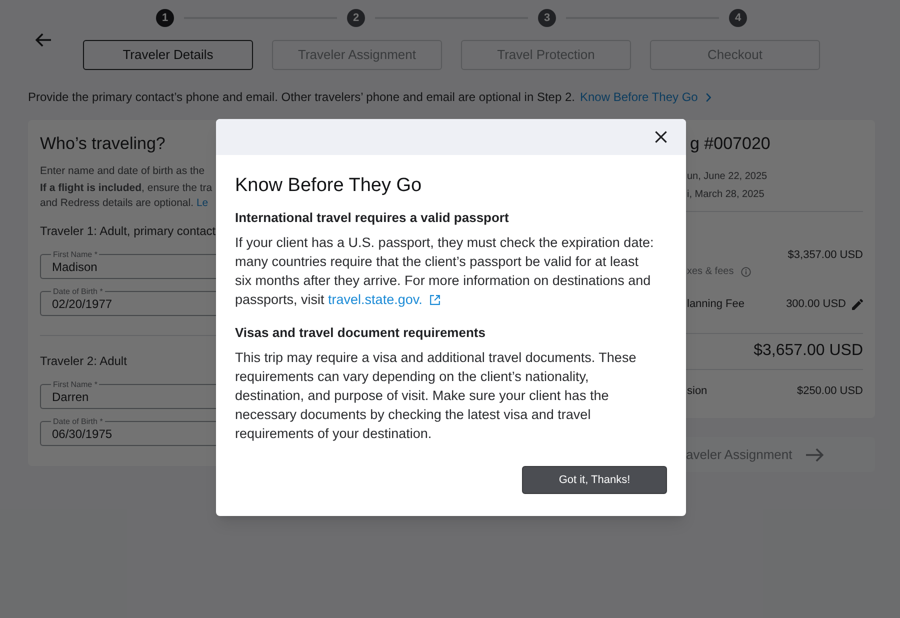 Image resolution: width=900 pixels, height=618 pixels. Describe the element at coordinates (329, 186) in the screenshot. I see `modal-title: Know Before They Go` at that location.